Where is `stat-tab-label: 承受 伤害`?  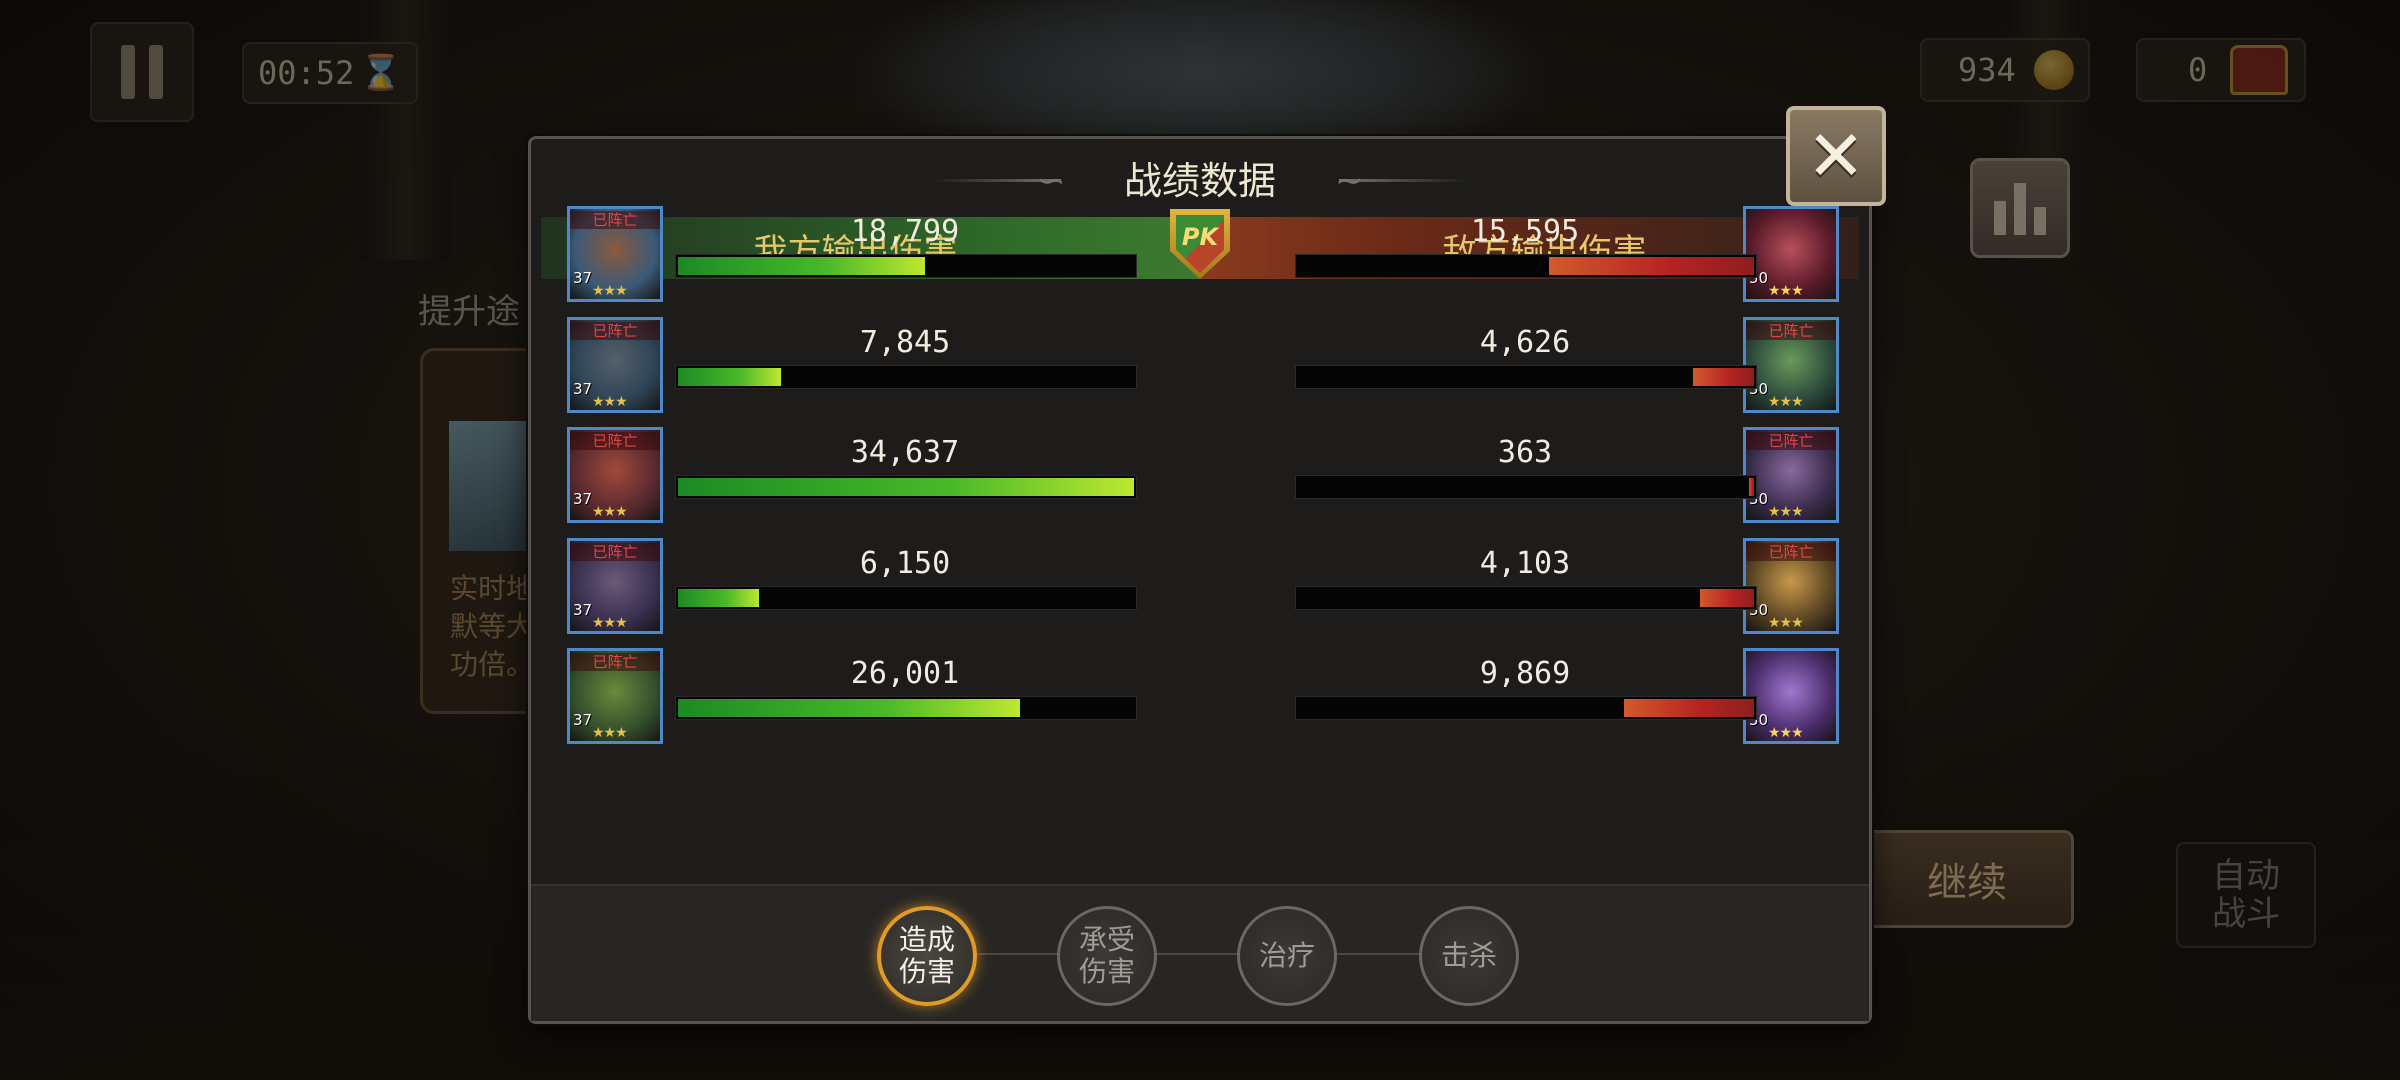 stat-tab-label: 承受 伤害 is located at coordinates (1106, 955).